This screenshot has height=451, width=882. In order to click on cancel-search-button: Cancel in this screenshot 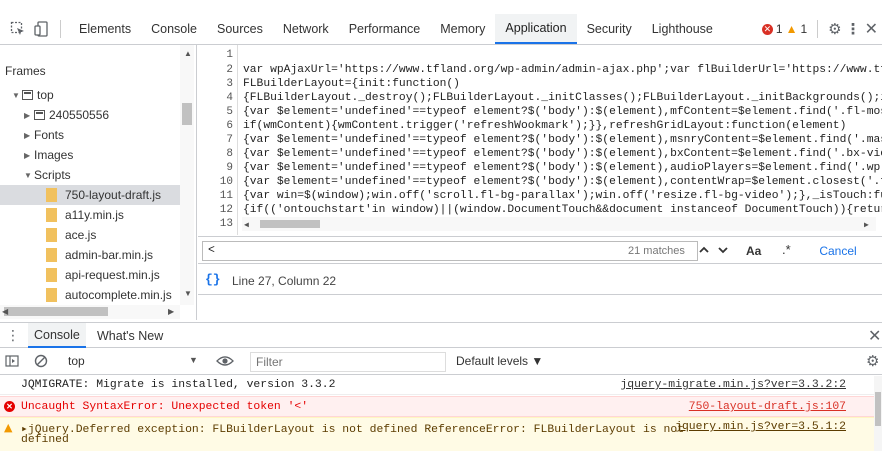, I will do `click(838, 251)`.